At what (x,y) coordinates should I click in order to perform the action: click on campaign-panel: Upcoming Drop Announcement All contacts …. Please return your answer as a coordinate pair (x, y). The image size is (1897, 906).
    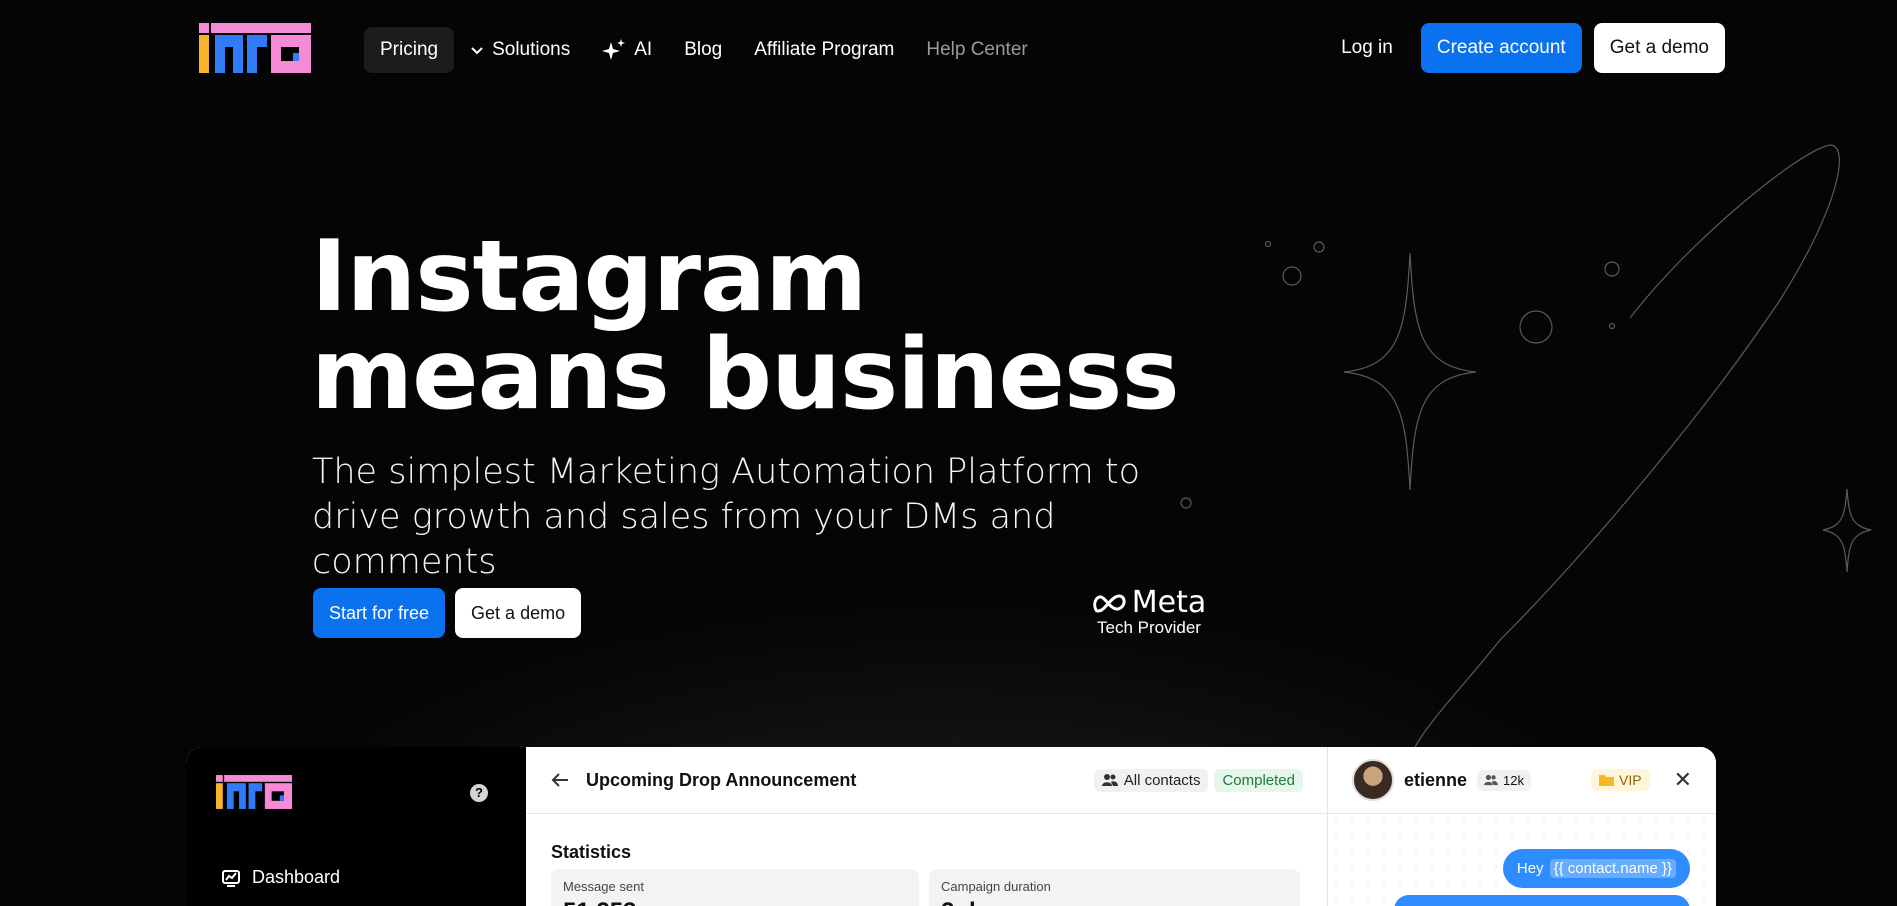
    Looking at the image, I should click on (927, 826).